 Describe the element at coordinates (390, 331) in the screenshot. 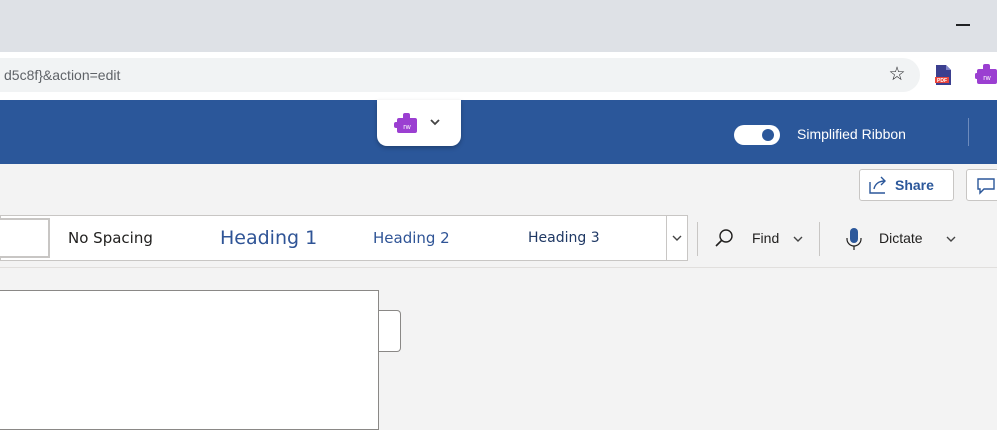

I see `page-side-tab` at that location.